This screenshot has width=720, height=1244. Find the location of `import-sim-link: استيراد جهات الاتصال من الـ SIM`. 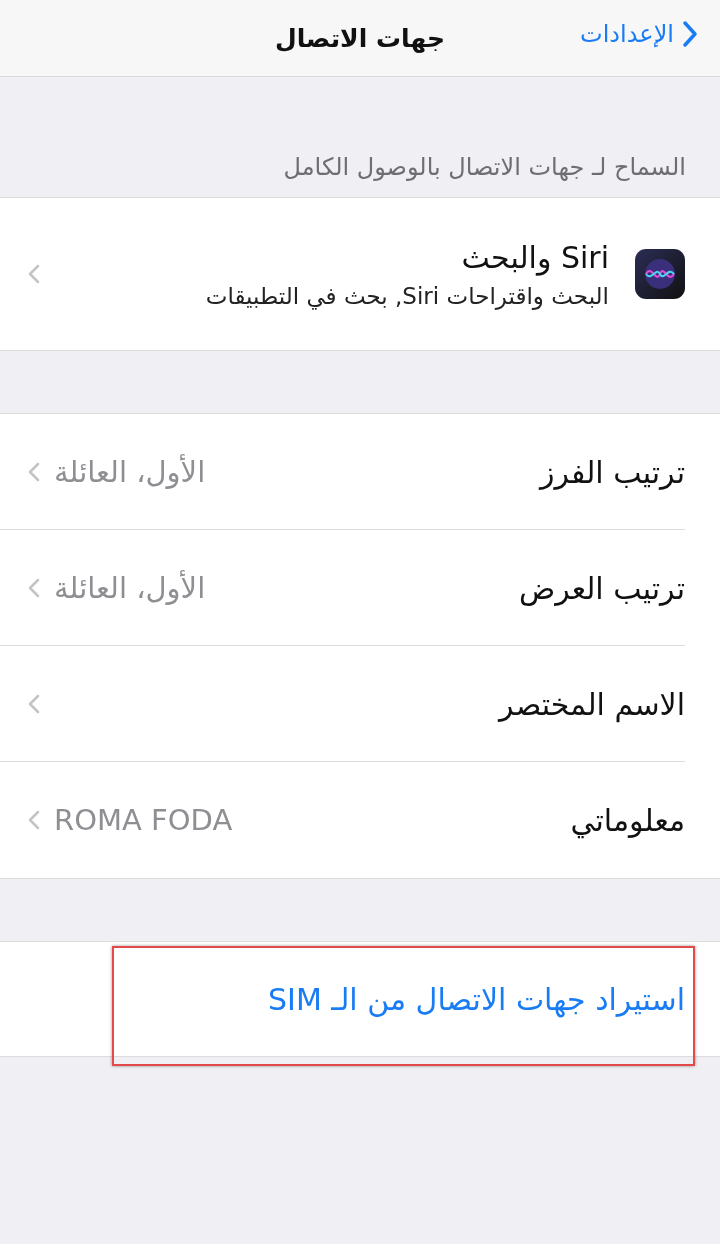

import-sim-link: استيراد جهات الاتصال من الـ SIM is located at coordinates (476, 999).